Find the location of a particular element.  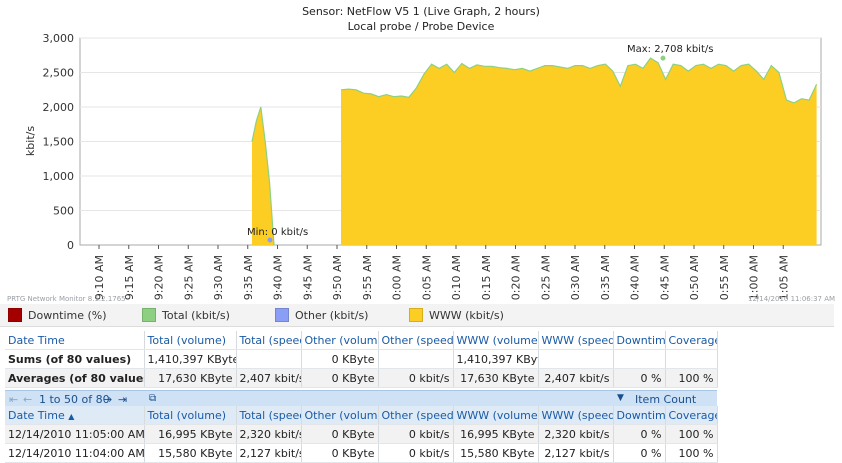

summary-cell: 0 KByte is located at coordinates (340, 378).